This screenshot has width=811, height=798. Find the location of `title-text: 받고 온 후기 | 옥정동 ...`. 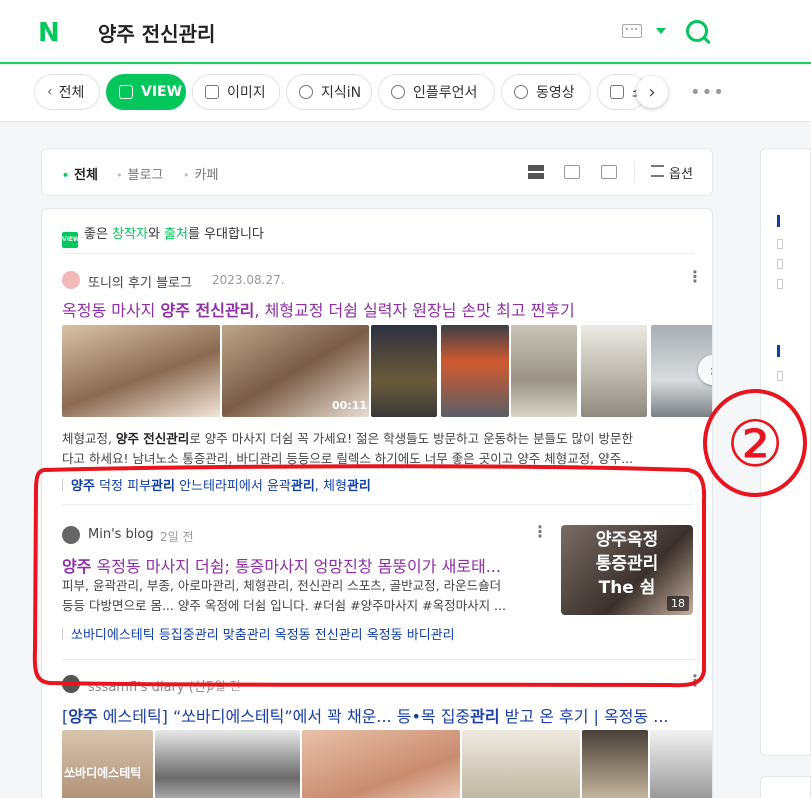

title-text: 받고 온 후기 | 옥정동 ... is located at coordinates (584, 716).